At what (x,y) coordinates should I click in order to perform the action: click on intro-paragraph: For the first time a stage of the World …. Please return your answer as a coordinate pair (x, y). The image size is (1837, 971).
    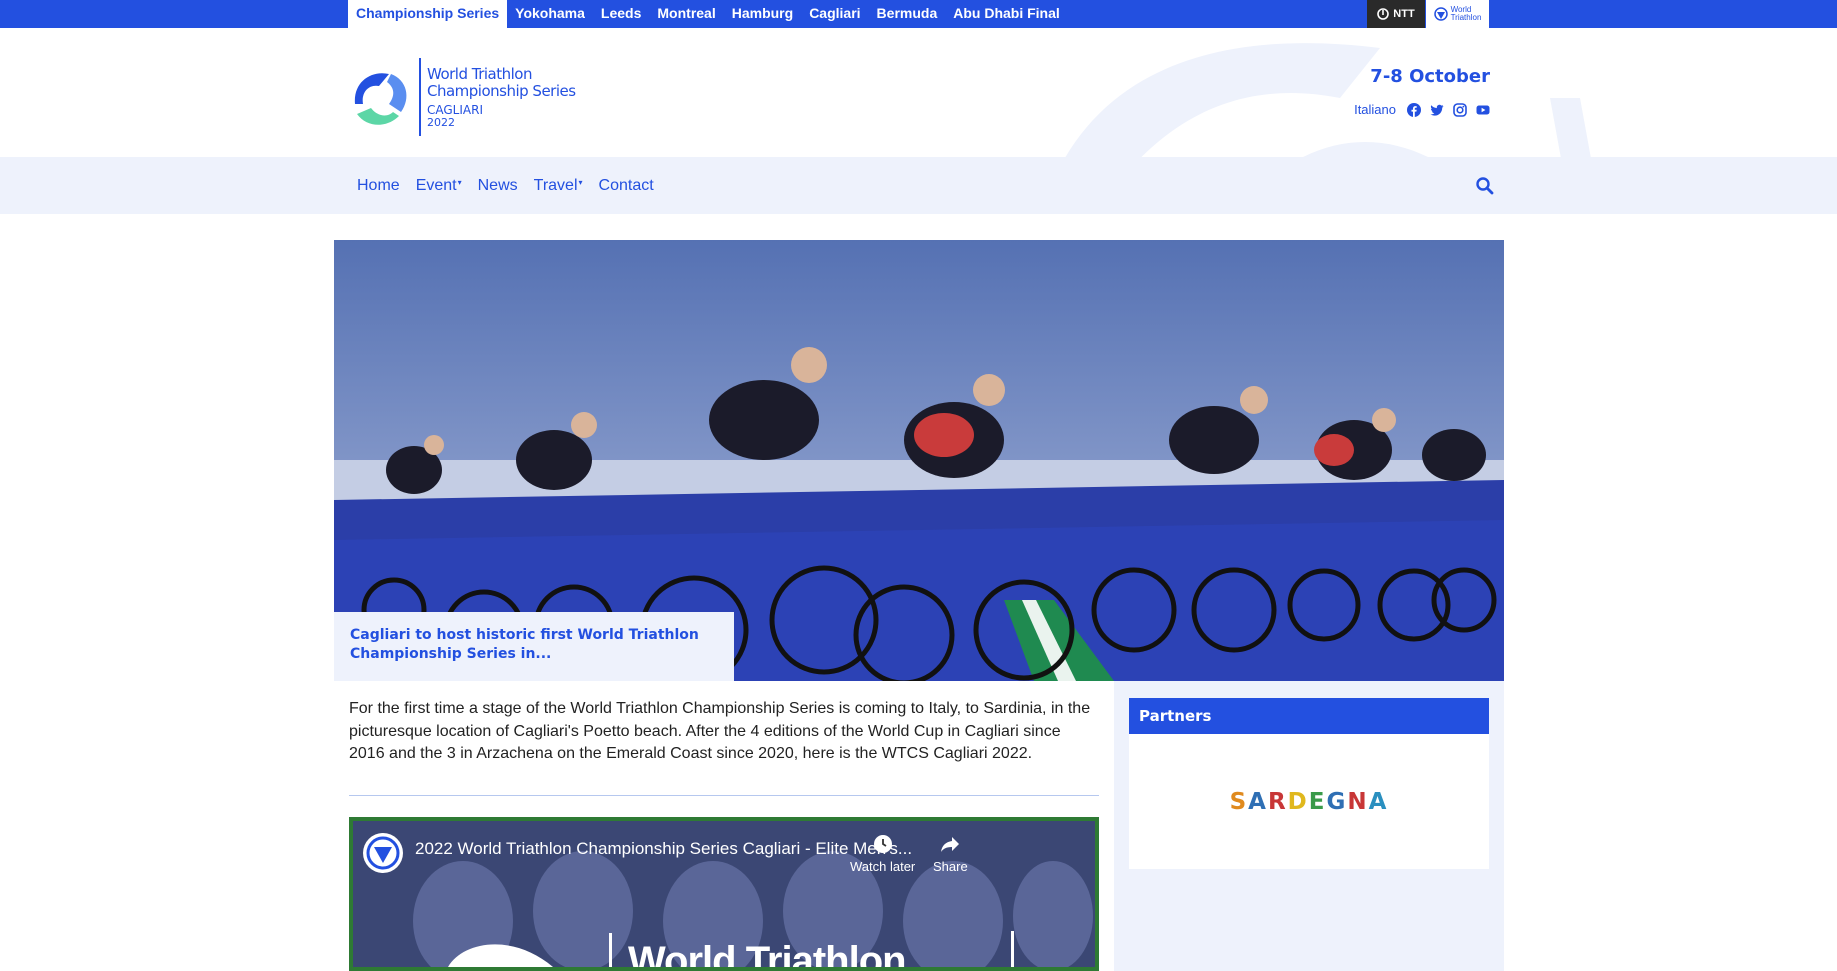
    Looking at the image, I should click on (720, 731).